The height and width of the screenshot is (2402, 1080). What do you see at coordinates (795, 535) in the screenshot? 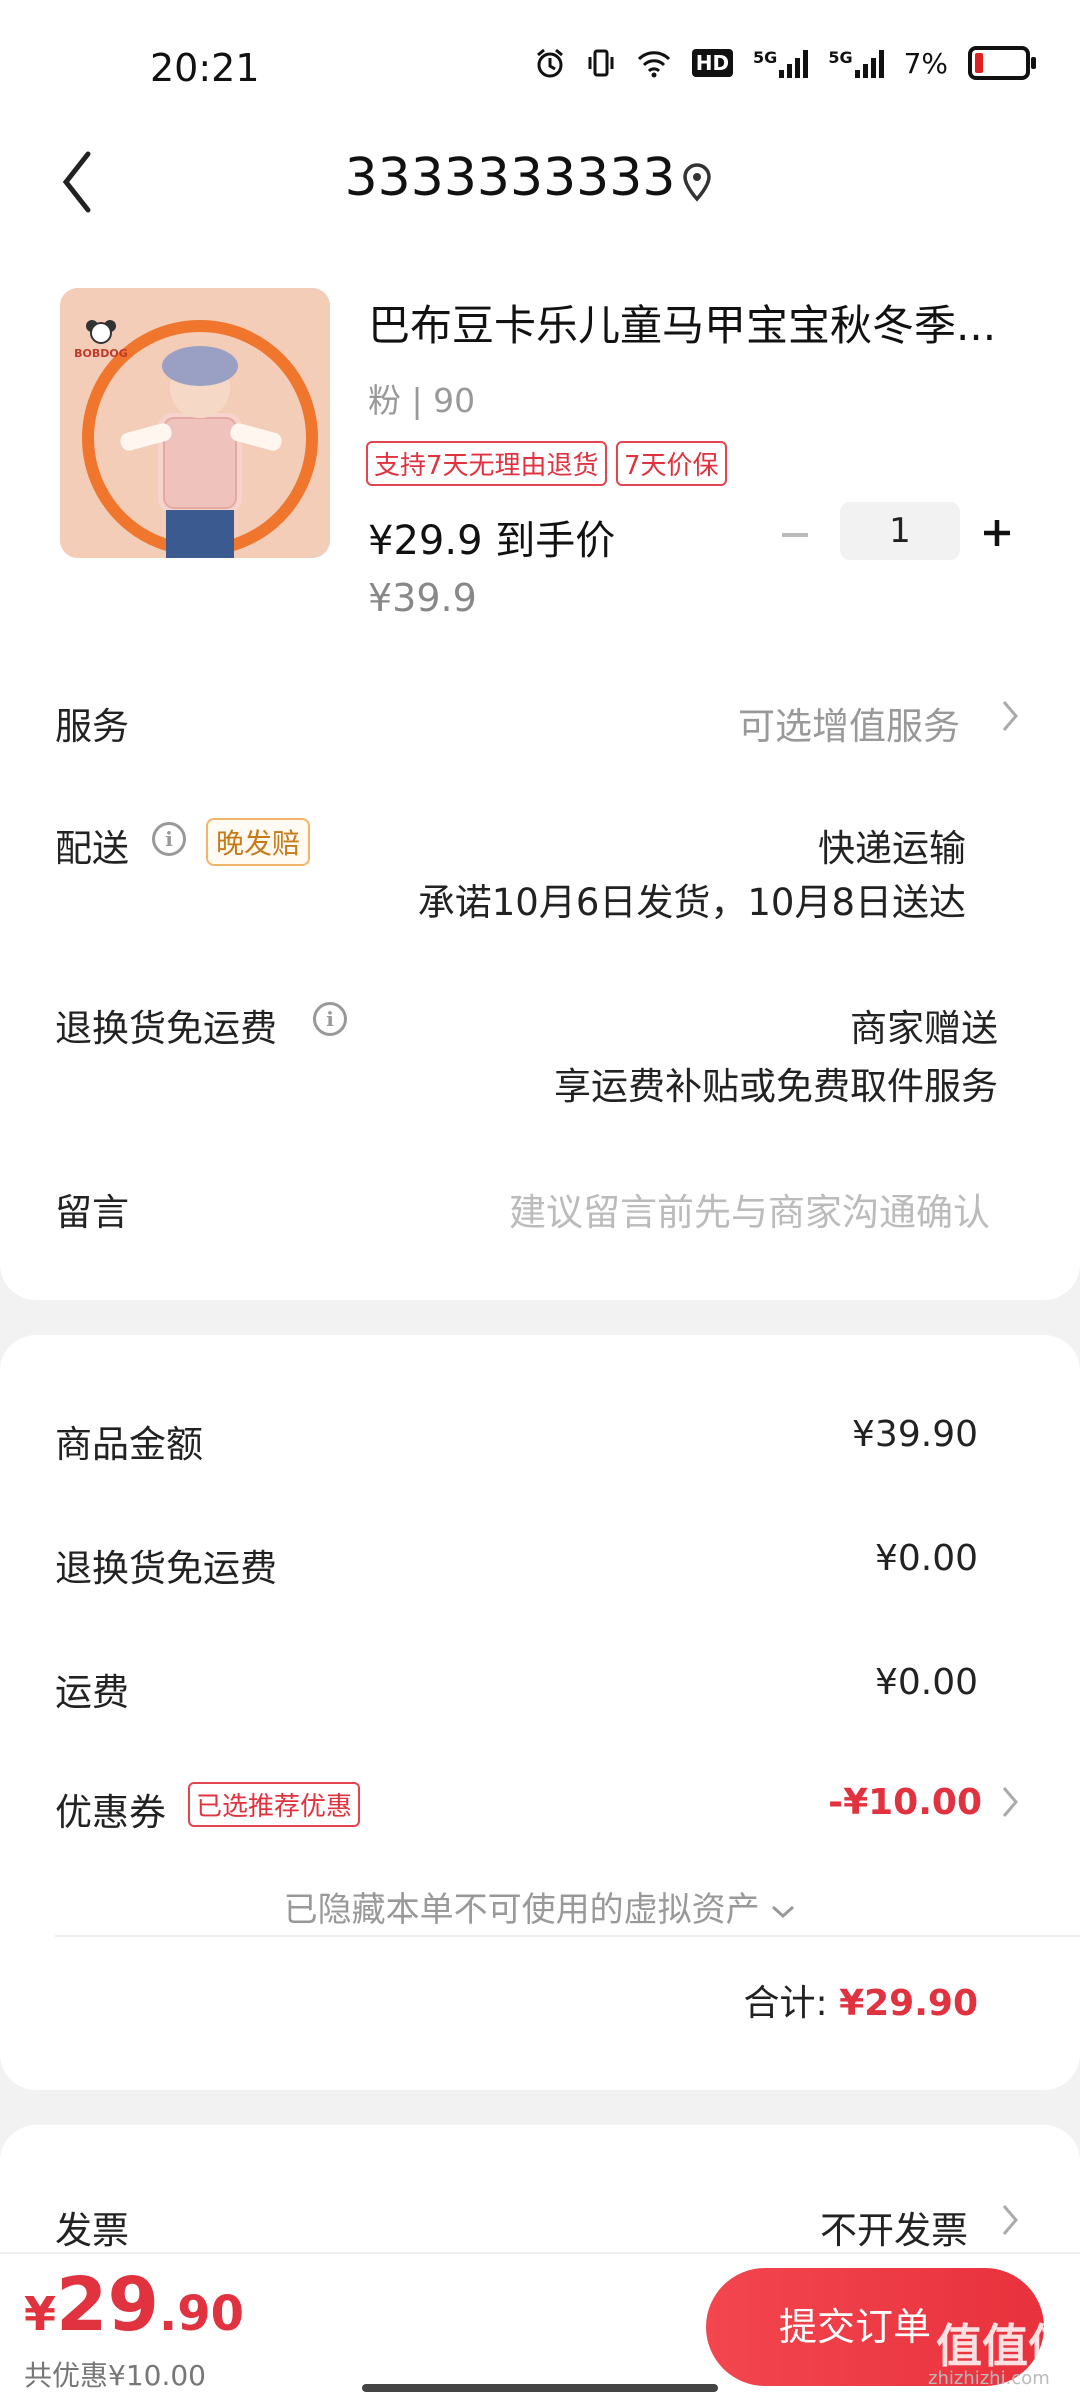
I see `minus-icon` at bounding box center [795, 535].